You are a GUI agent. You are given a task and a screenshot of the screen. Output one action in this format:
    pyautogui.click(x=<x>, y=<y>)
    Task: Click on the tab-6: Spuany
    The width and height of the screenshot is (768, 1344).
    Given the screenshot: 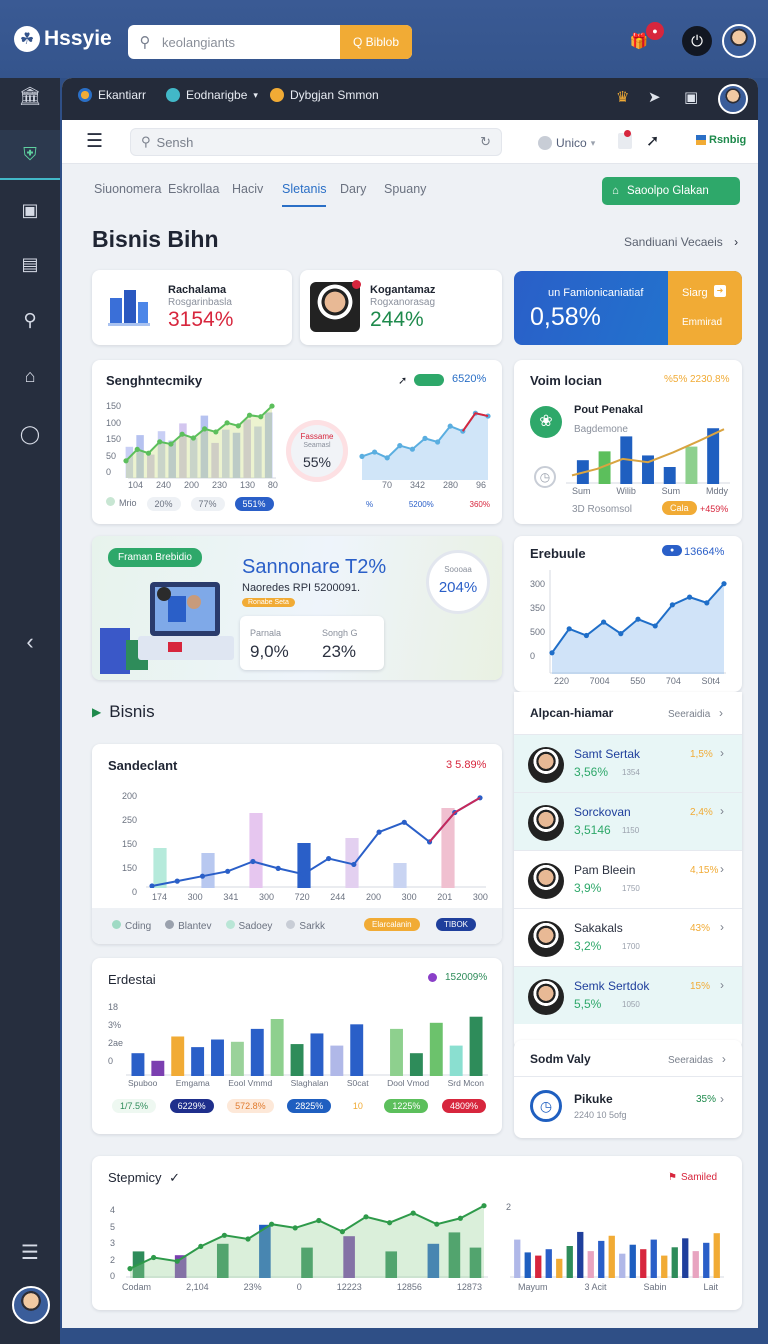 What is the action you would take?
    pyautogui.click(x=405, y=189)
    